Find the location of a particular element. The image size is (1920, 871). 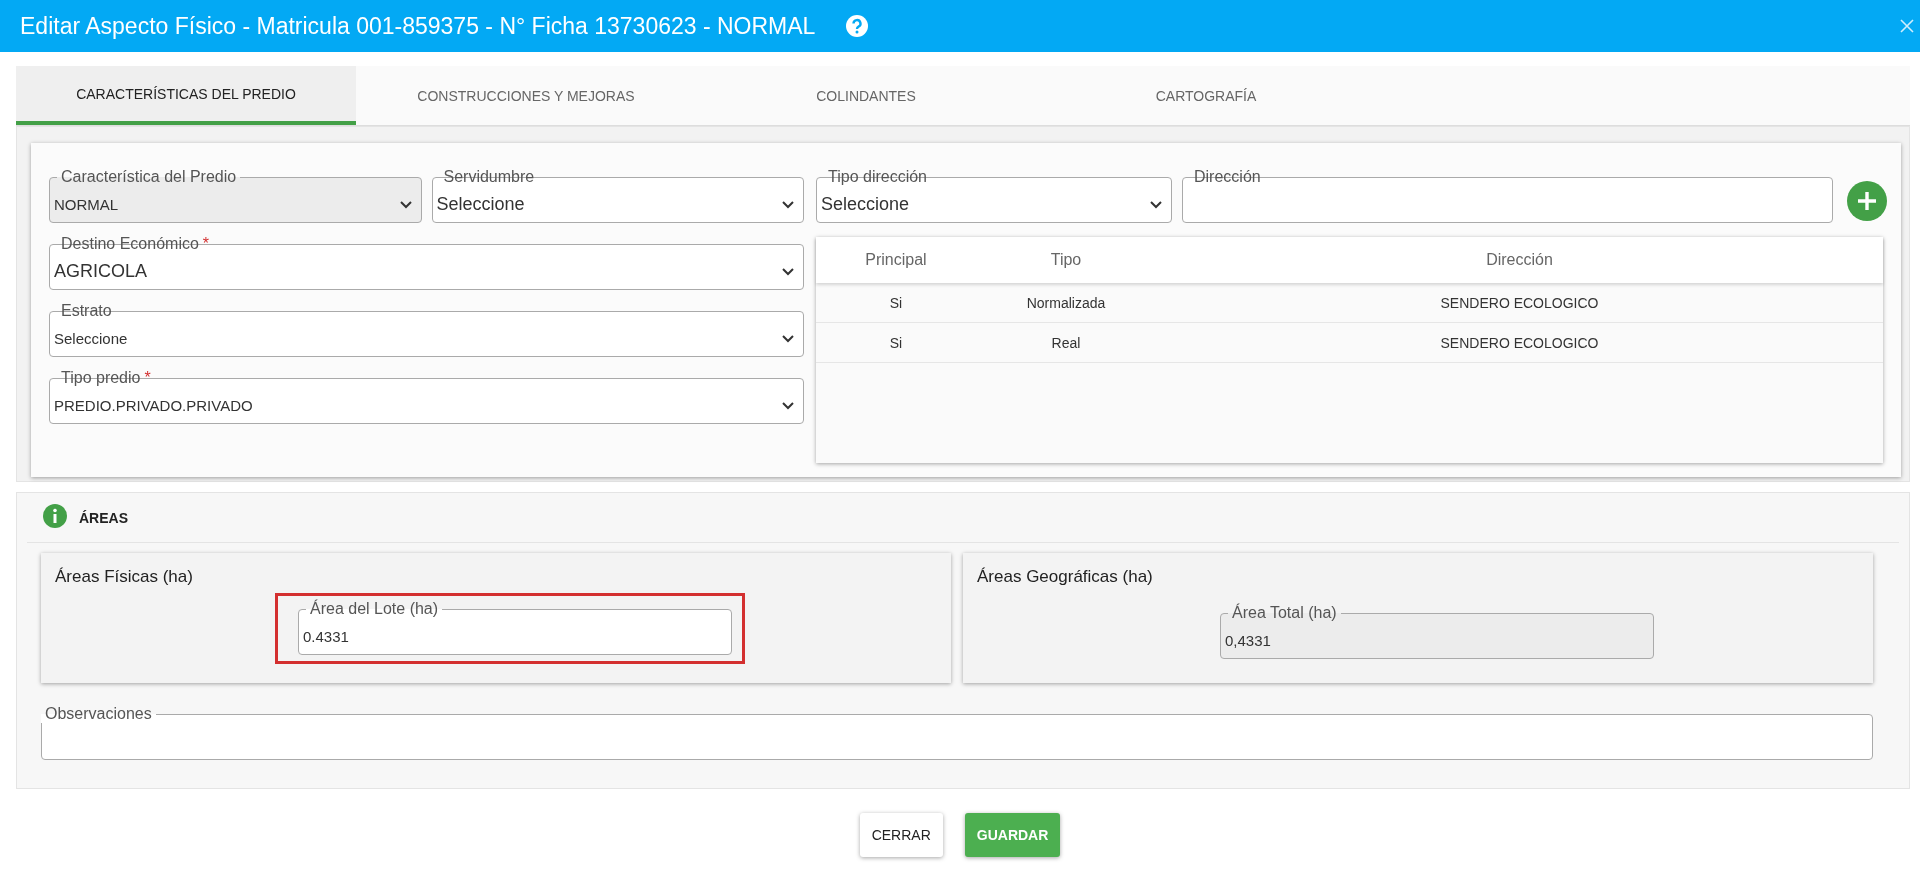

field-label: Tipo dirección is located at coordinates (877, 177).